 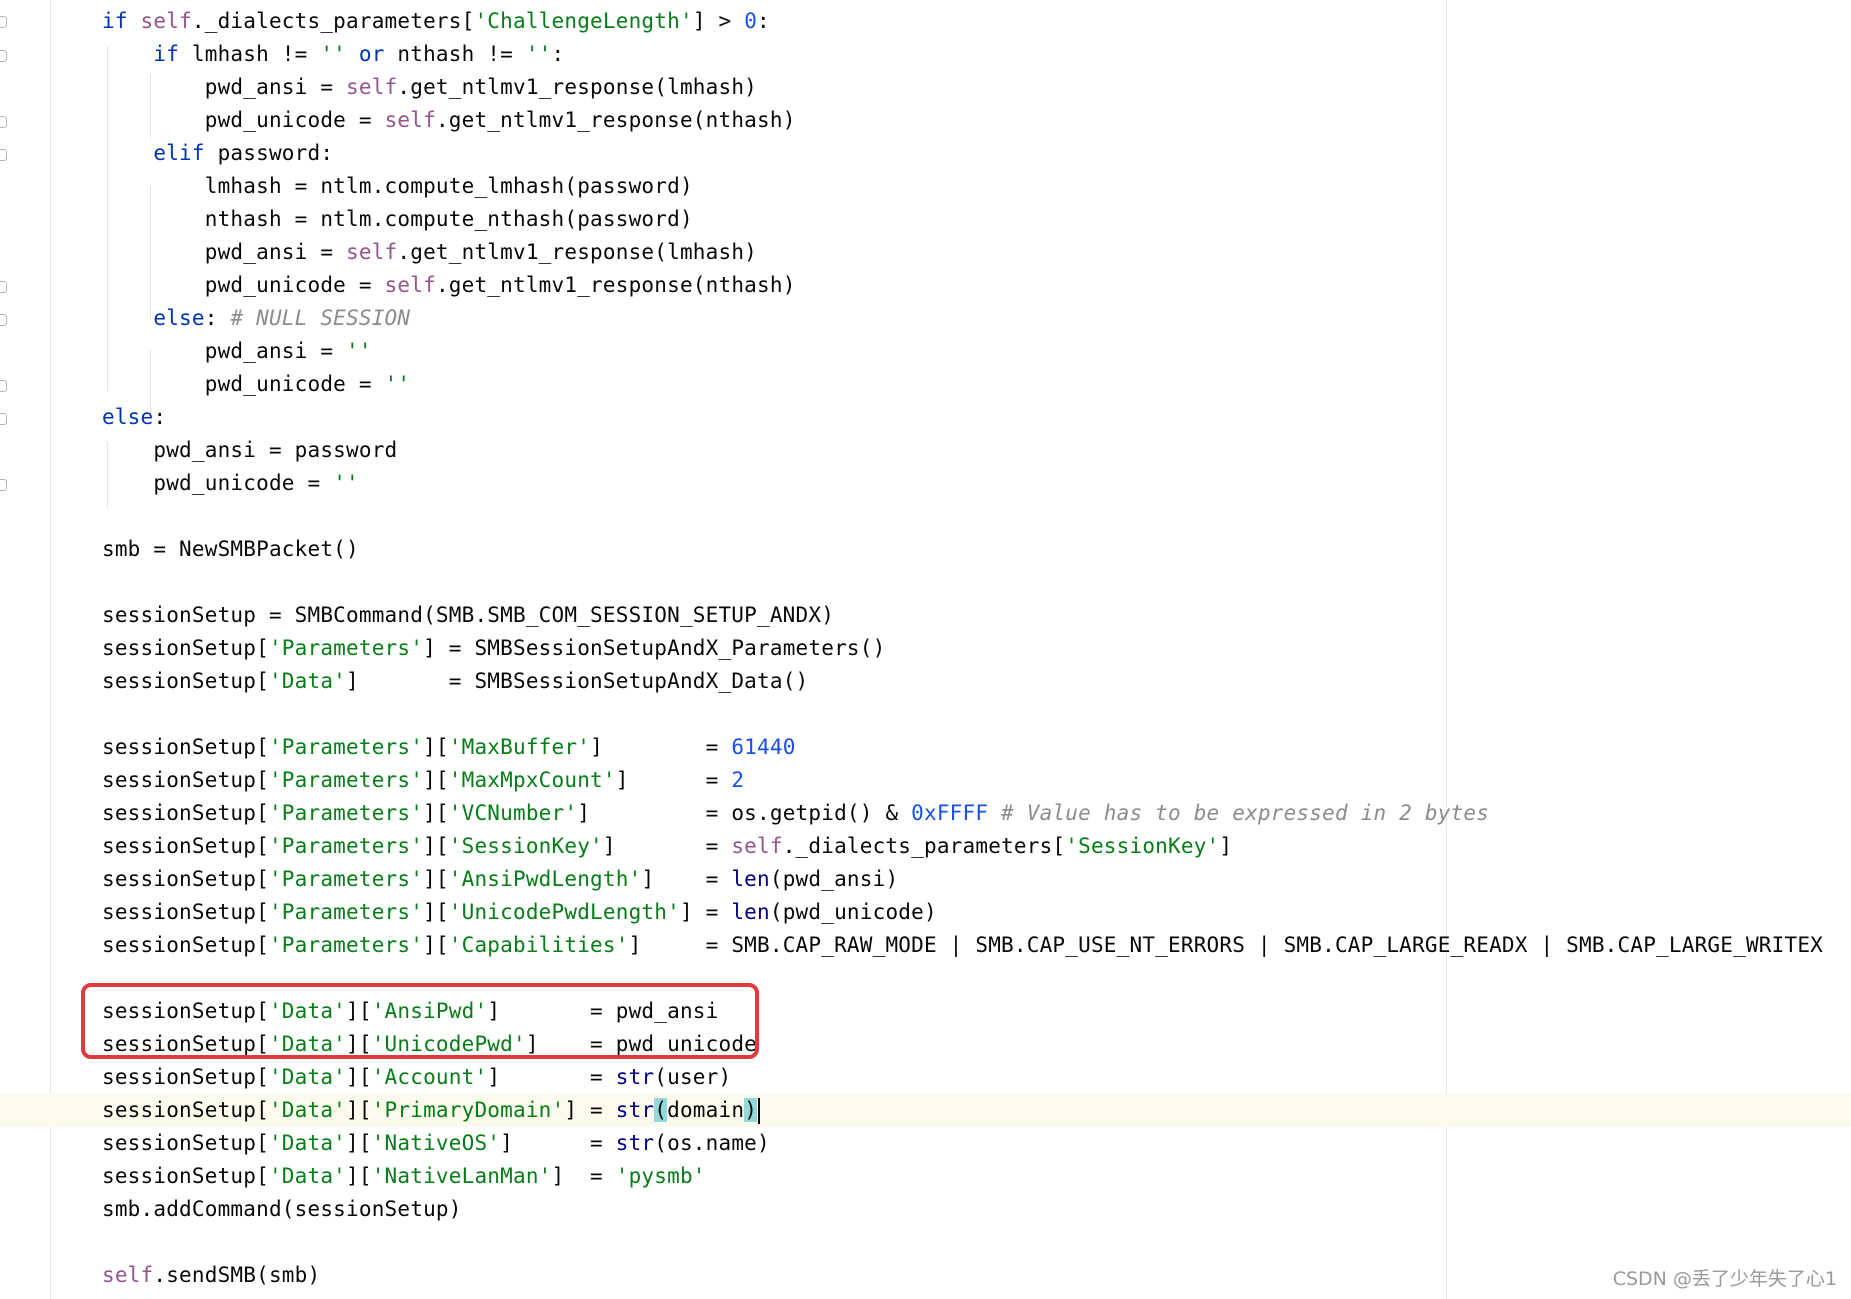 I want to click on code-token: 0xFFFF, so click(x=950, y=813).